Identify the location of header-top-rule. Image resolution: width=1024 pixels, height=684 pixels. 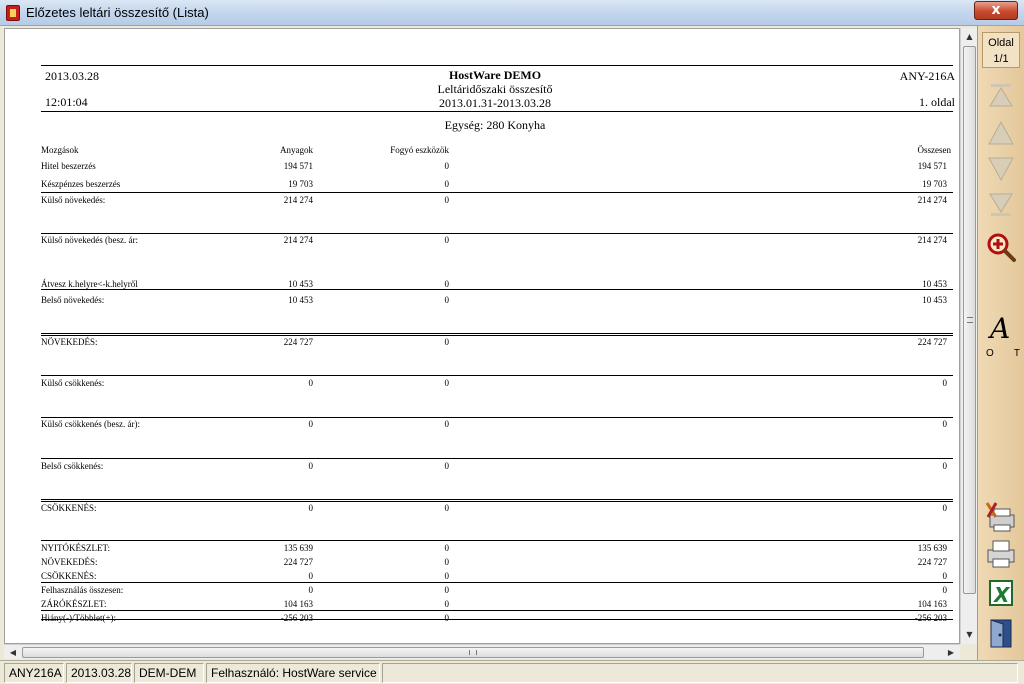
(497, 65).